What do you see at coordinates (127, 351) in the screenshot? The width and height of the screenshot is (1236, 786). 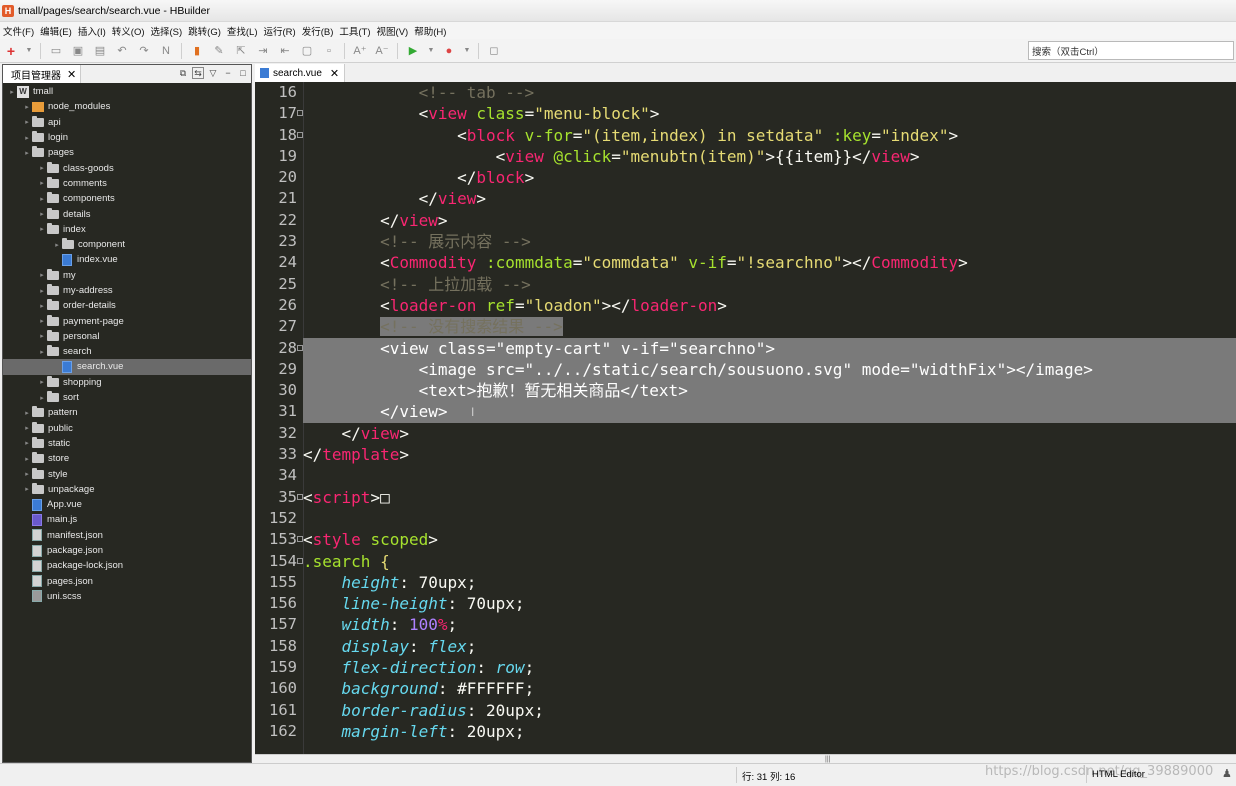 I see `tree-item: ▸ search` at bounding box center [127, 351].